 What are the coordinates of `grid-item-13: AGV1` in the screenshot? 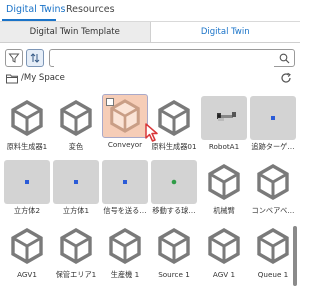 It's located at (27, 251).